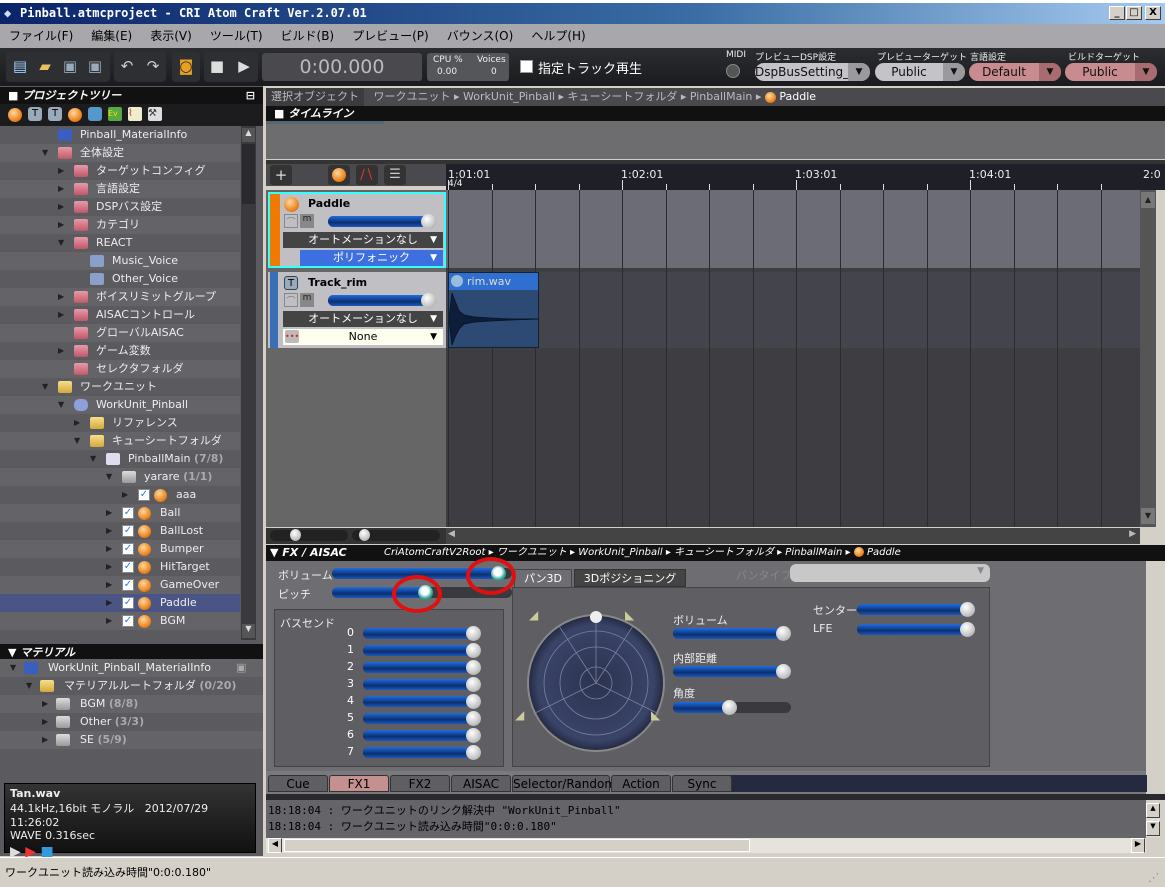 The height and width of the screenshot is (887, 1165). I want to click on material-item: ▶ BGM (8/8), so click(131, 704).